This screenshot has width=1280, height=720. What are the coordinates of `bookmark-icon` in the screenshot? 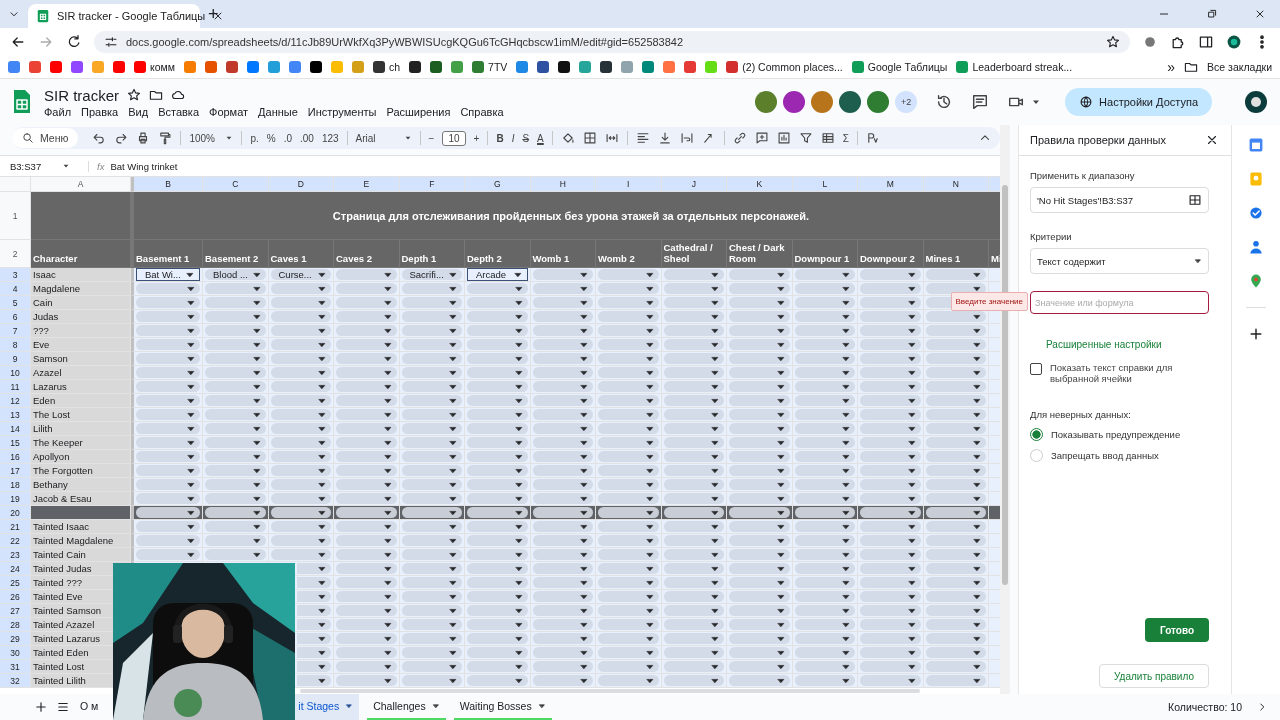 It's located at (564, 67).